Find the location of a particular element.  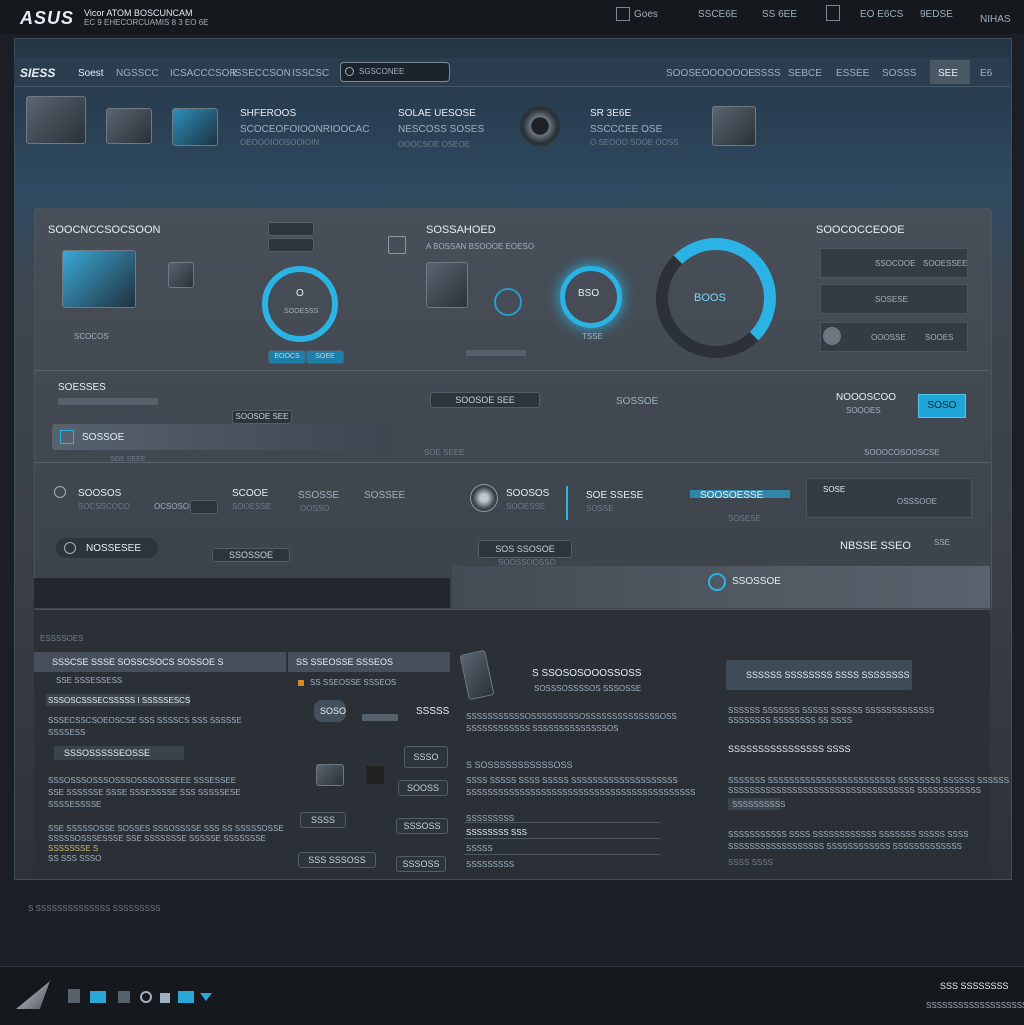

right-row-1: SSOCOOE SOOESSEE is located at coordinates (894, 263).